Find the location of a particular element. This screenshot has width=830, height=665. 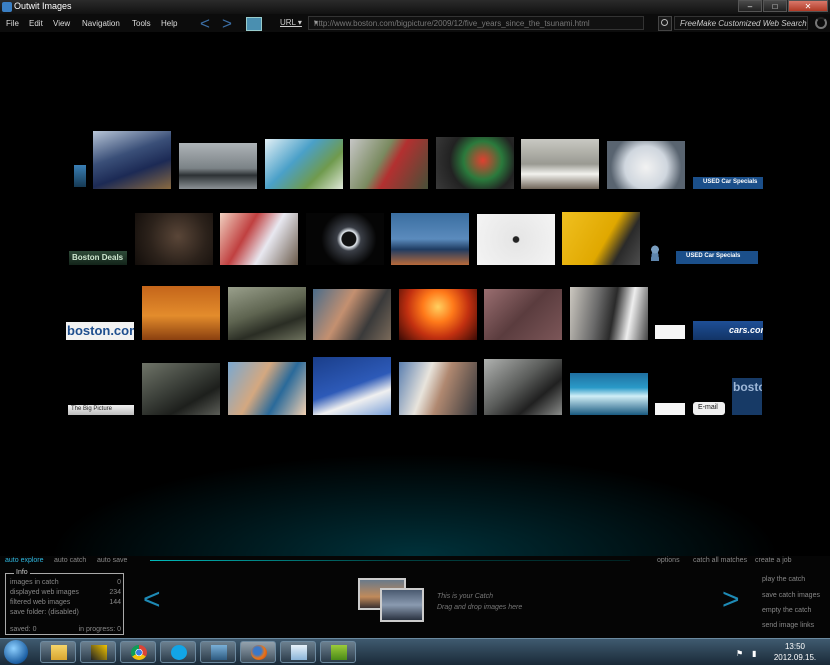

back-arrow-icon: < is located at coordinates (205, 23).